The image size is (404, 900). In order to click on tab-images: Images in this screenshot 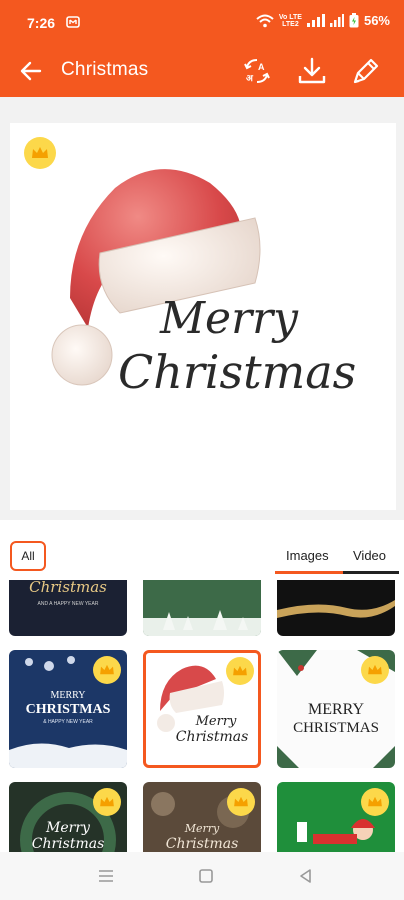, I will do `click(307, 555)`.